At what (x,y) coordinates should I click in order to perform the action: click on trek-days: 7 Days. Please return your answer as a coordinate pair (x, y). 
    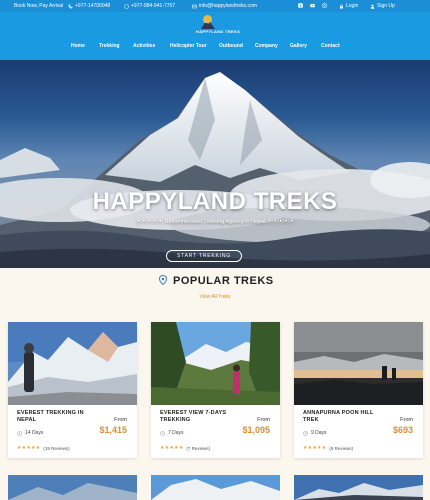
    Looking at the image, I should click on (176, 433).